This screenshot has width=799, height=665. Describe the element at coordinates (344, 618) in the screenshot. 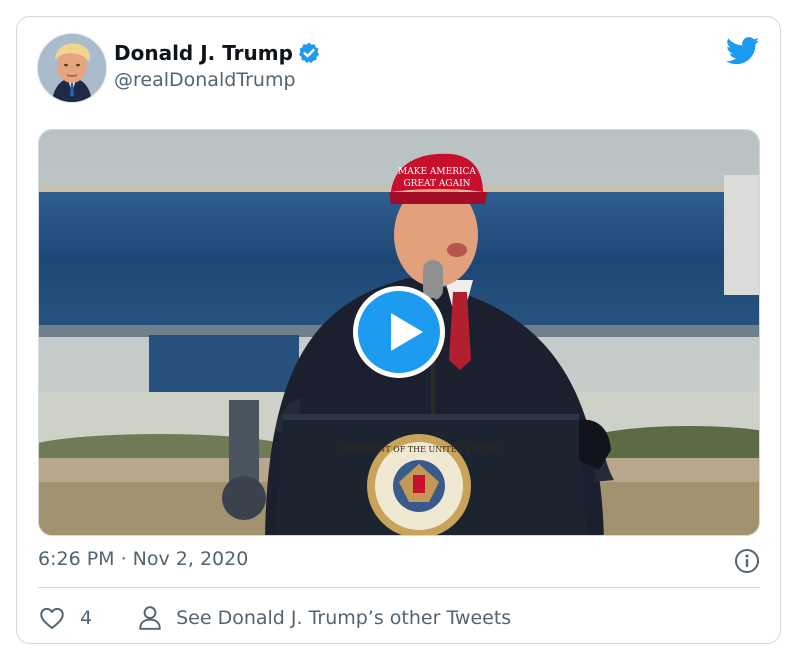

I see `other-tweets-label: See Donald J. Trump’s other Tweets` at that location.